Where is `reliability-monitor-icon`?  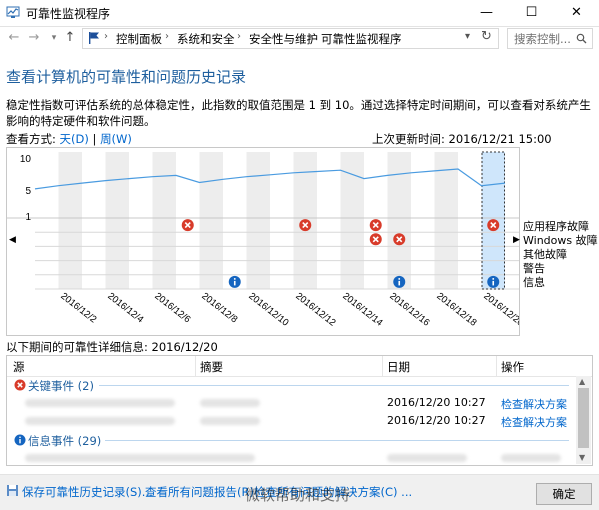
reliability-monitor-icon is located at coordinates (13, 12).